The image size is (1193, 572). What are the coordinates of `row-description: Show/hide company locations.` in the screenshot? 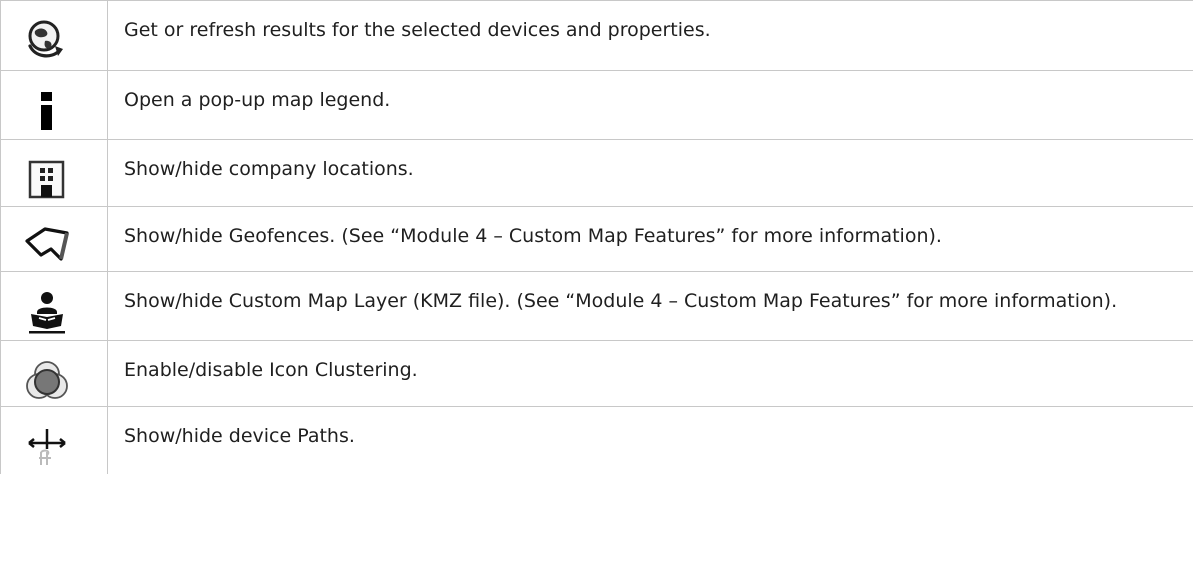 It's located at (269, 169).